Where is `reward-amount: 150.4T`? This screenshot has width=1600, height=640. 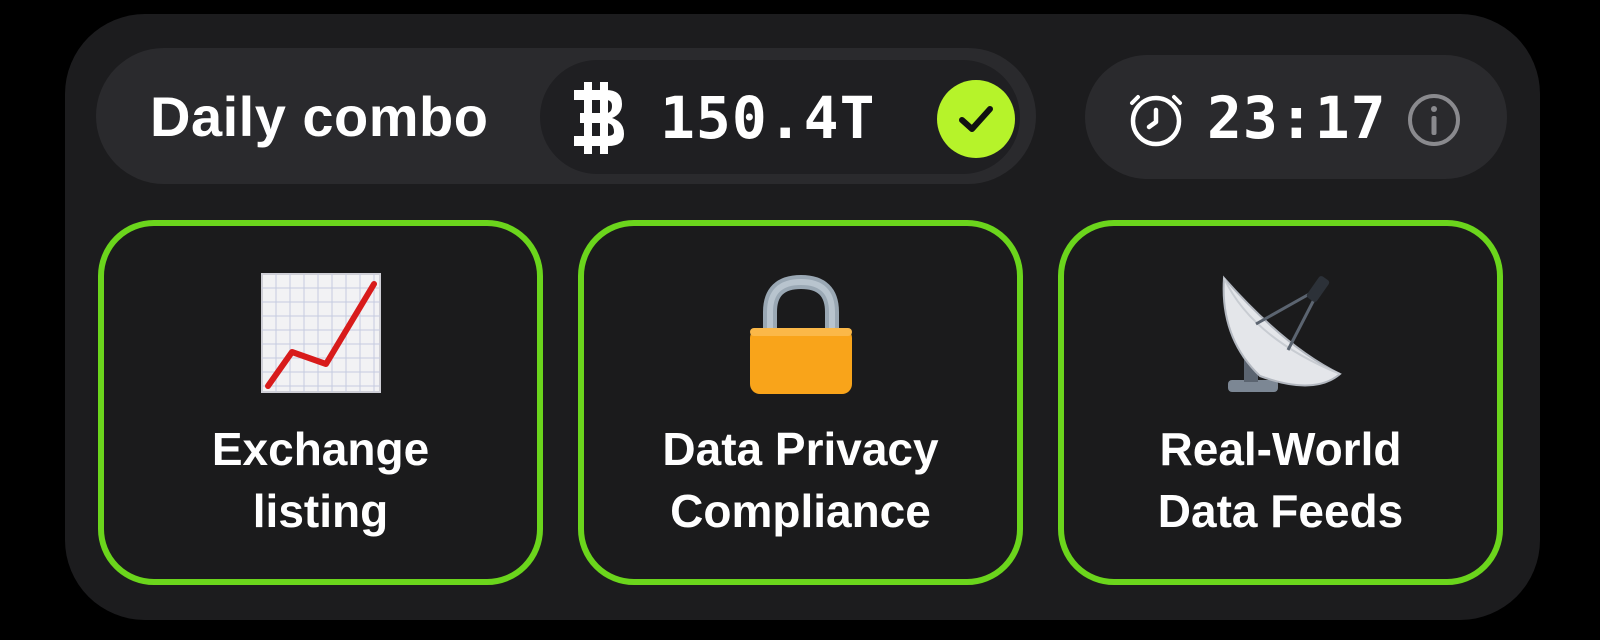 reward-amount: 150.4T is located at coordinates (768, 118).